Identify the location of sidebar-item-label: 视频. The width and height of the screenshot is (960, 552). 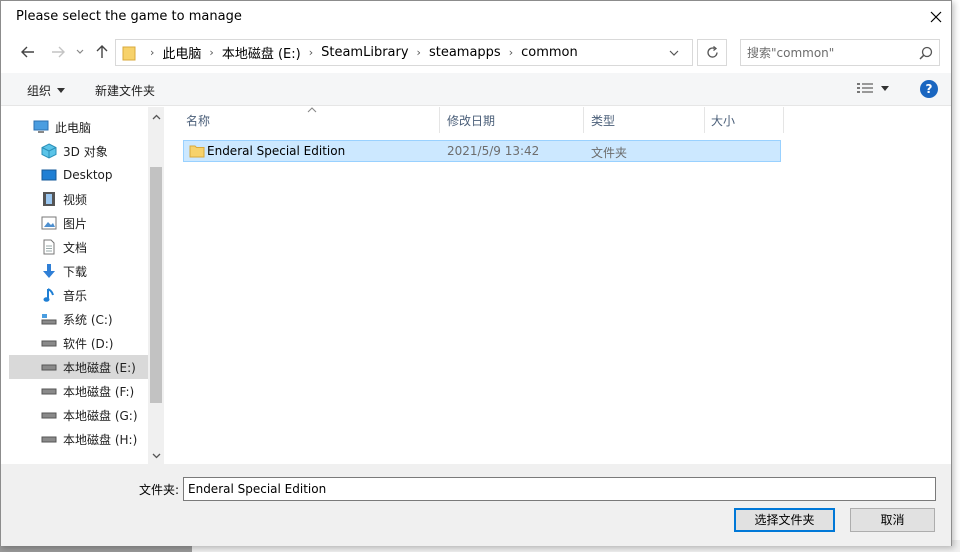
(75, 199).